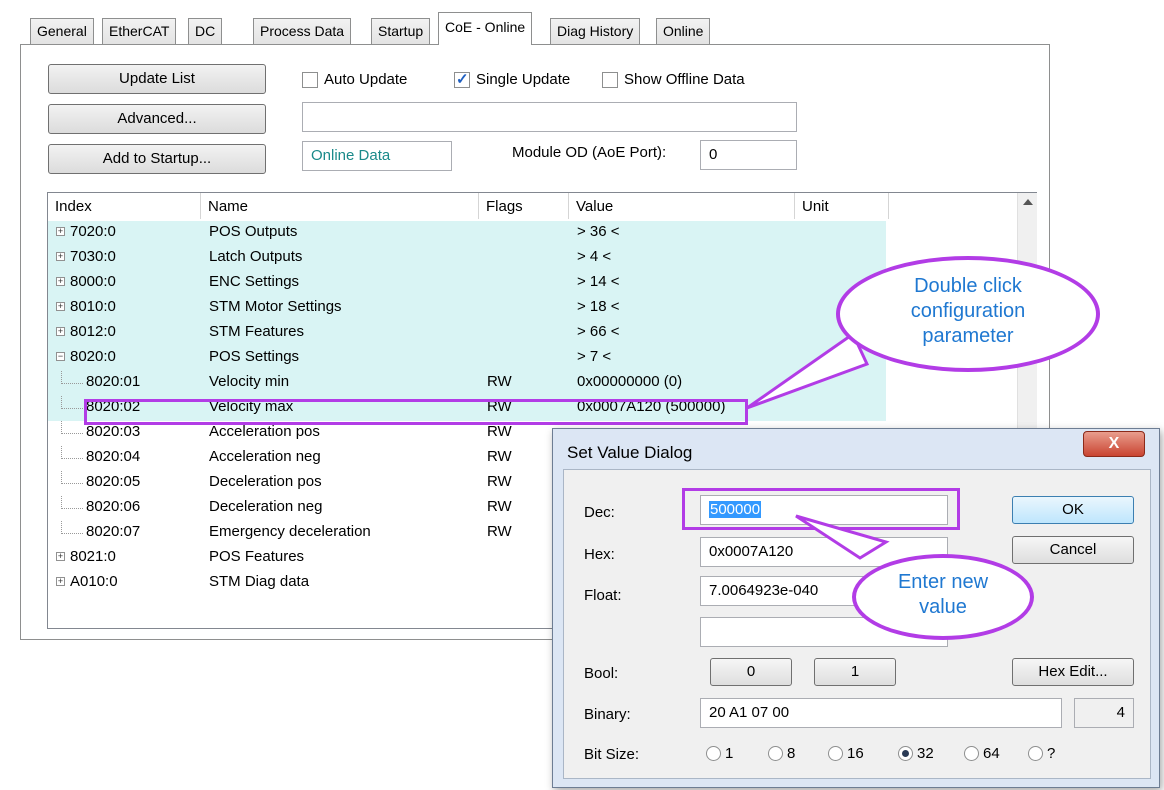  I want to click on table-row: +8000:0 ENC Settings > 14 <, so click(467, 283).